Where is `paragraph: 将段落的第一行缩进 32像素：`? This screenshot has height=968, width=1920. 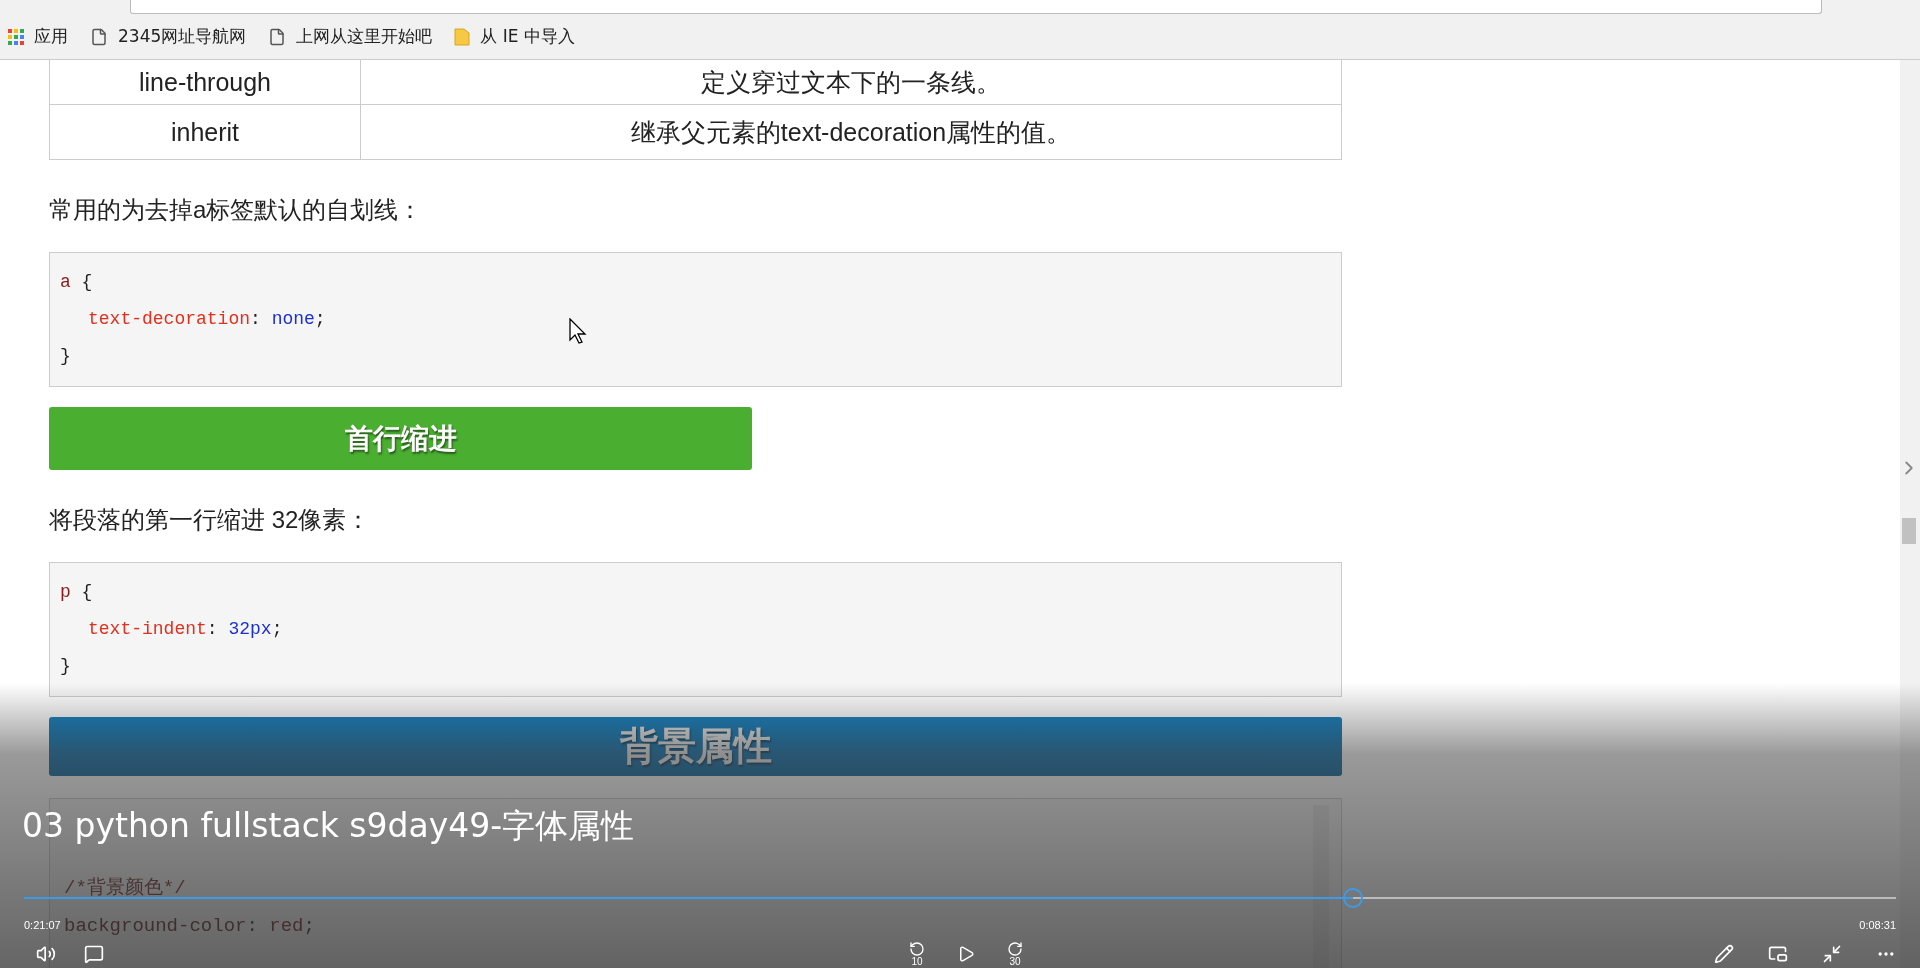
paragraph: 将段落的第一行缩进 32像素： is located at coordinates (210, 520).